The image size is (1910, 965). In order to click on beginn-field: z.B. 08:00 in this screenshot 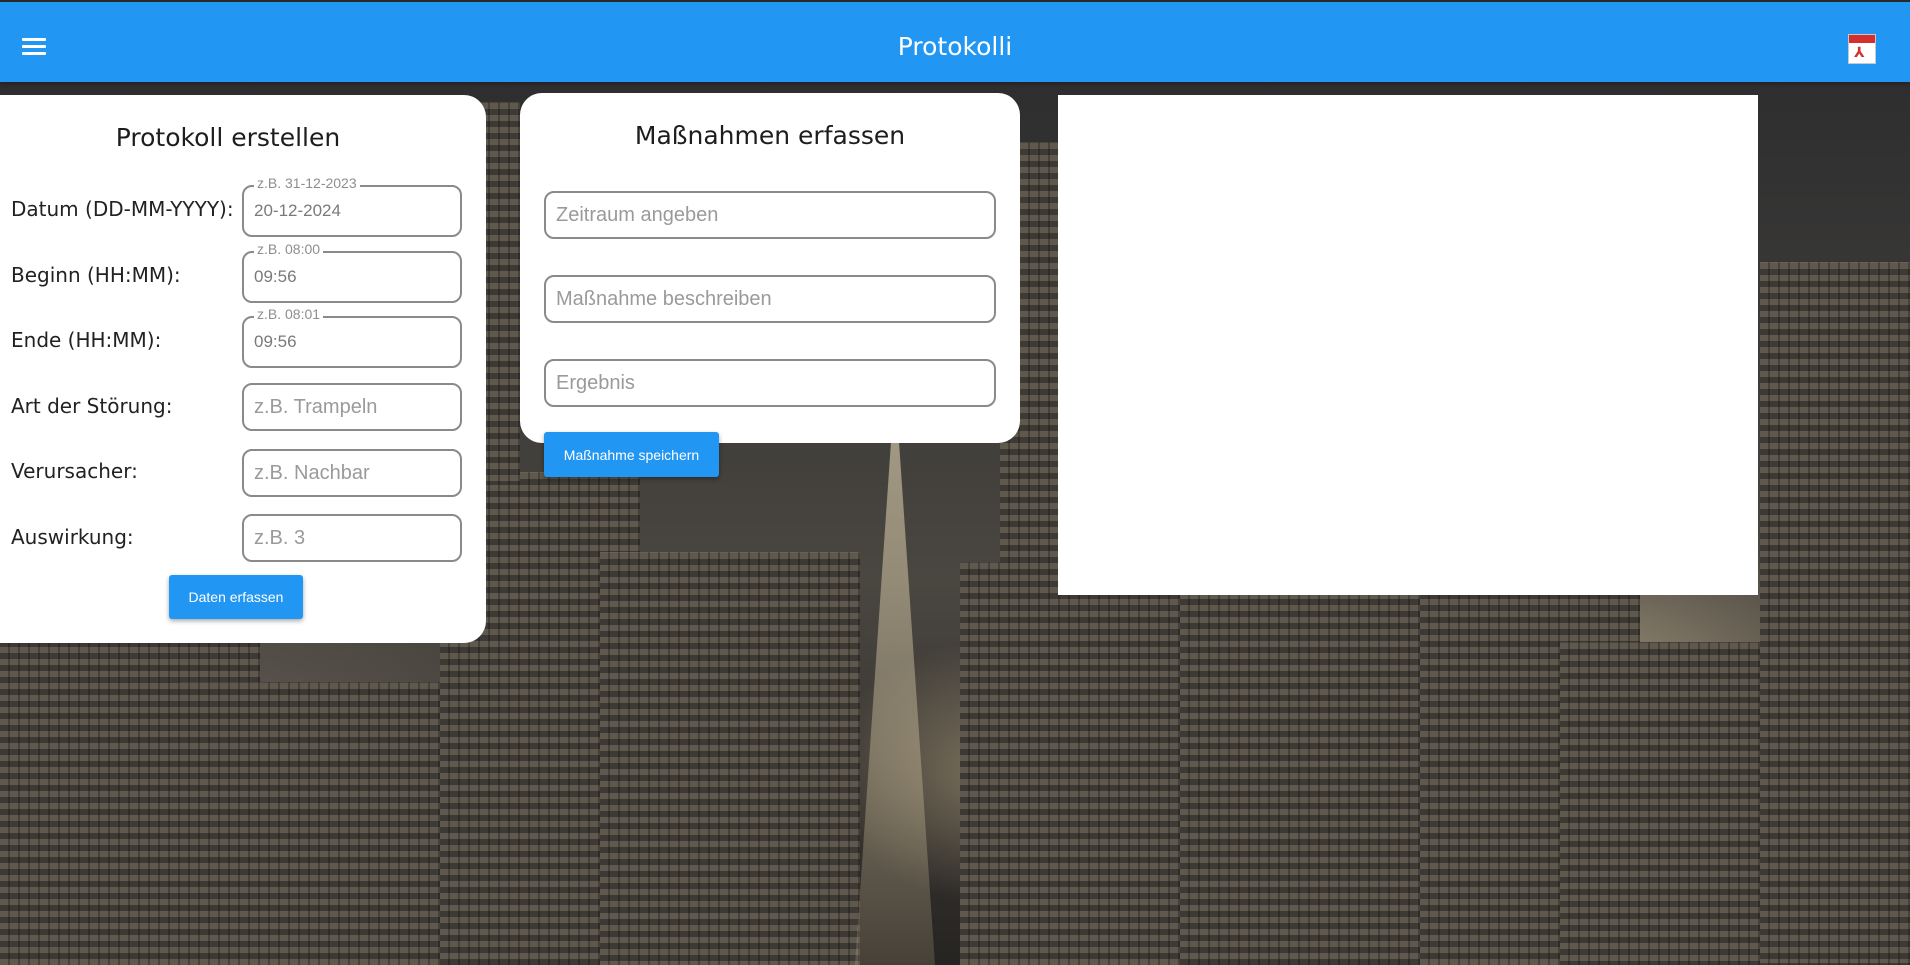, I will do `click(352, 272)`.